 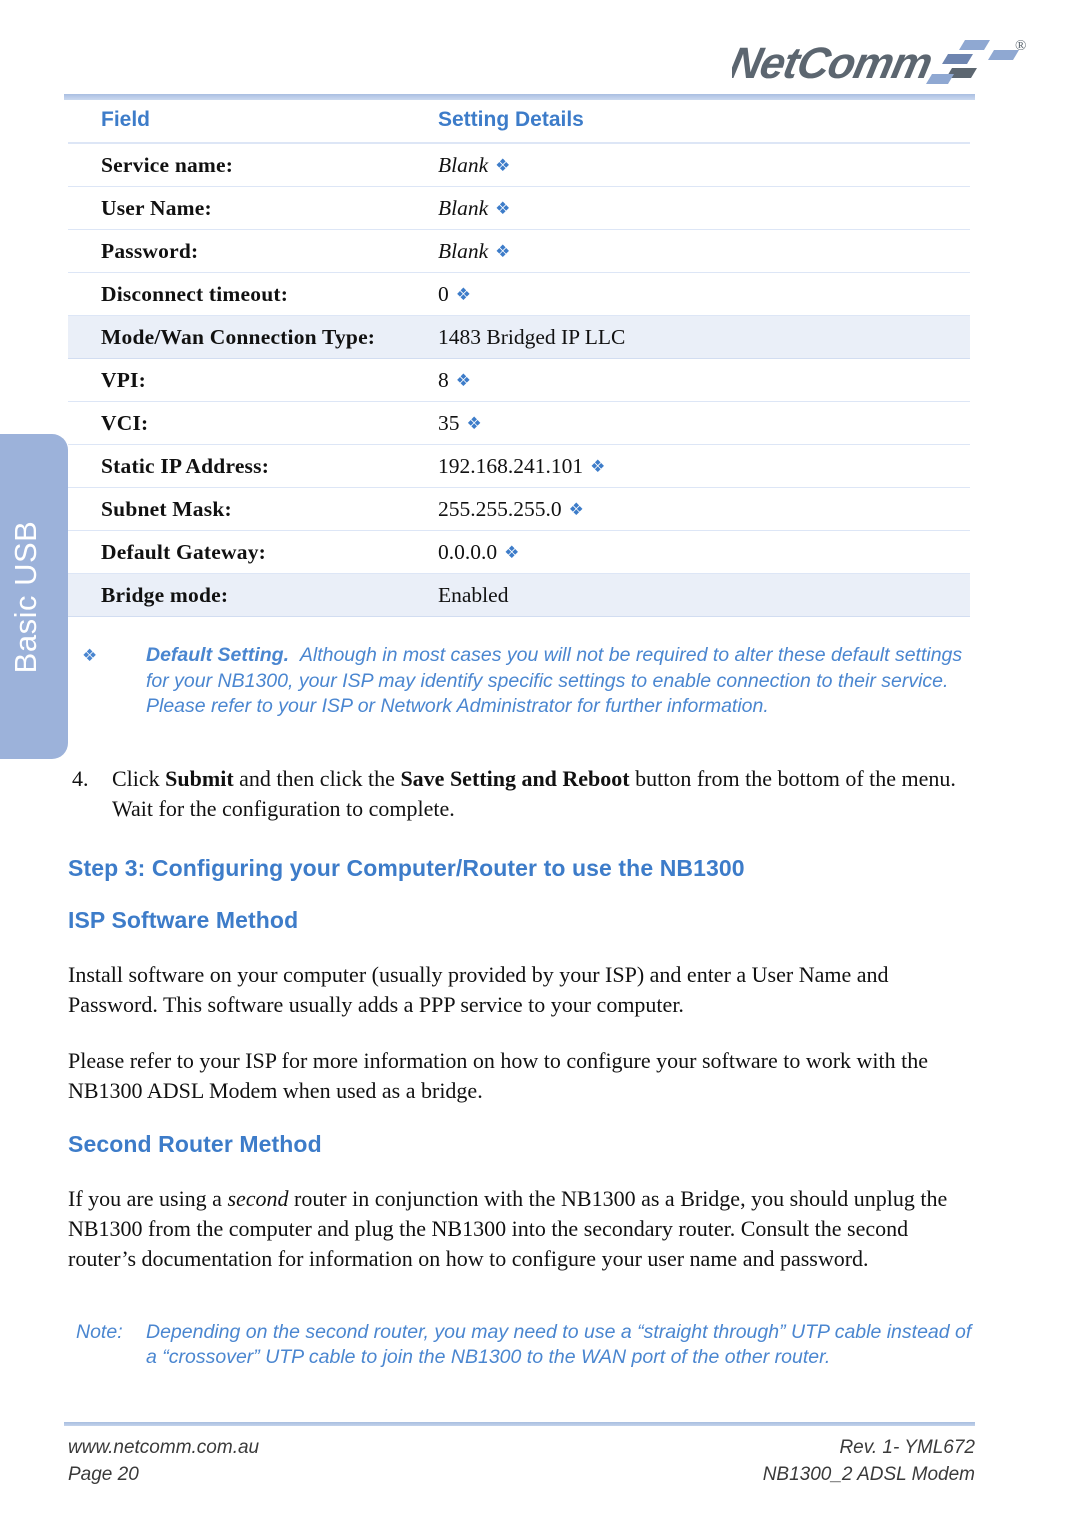 What do you see at coordinates (164, 1447) in the screenshot?
I see `footer-website: www.netcomm.com.au` at bounding box center [164, 1447].